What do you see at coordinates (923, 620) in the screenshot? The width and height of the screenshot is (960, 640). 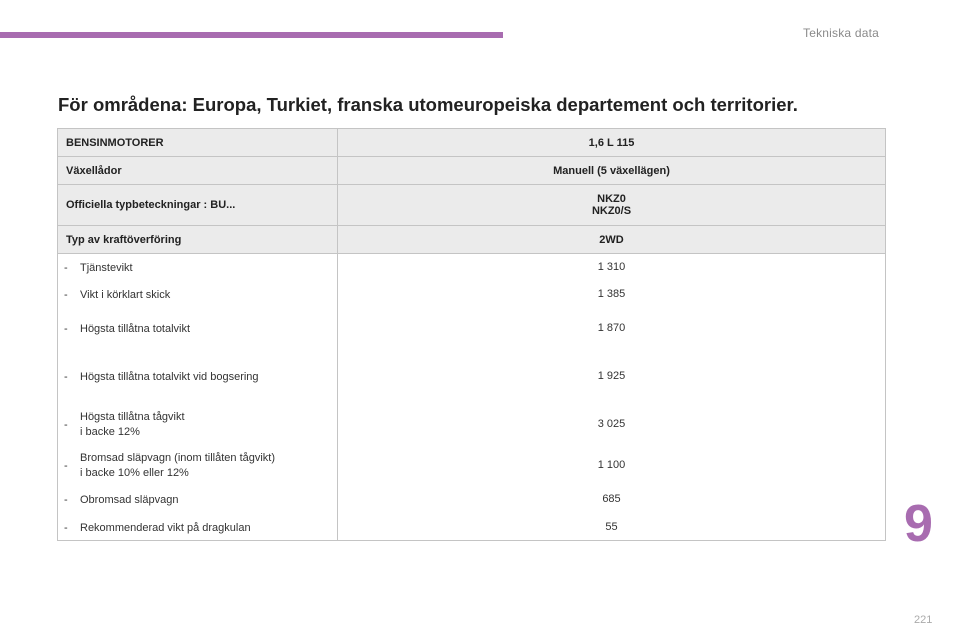 I see `page-number: 221` at bounding box center [923, 620].